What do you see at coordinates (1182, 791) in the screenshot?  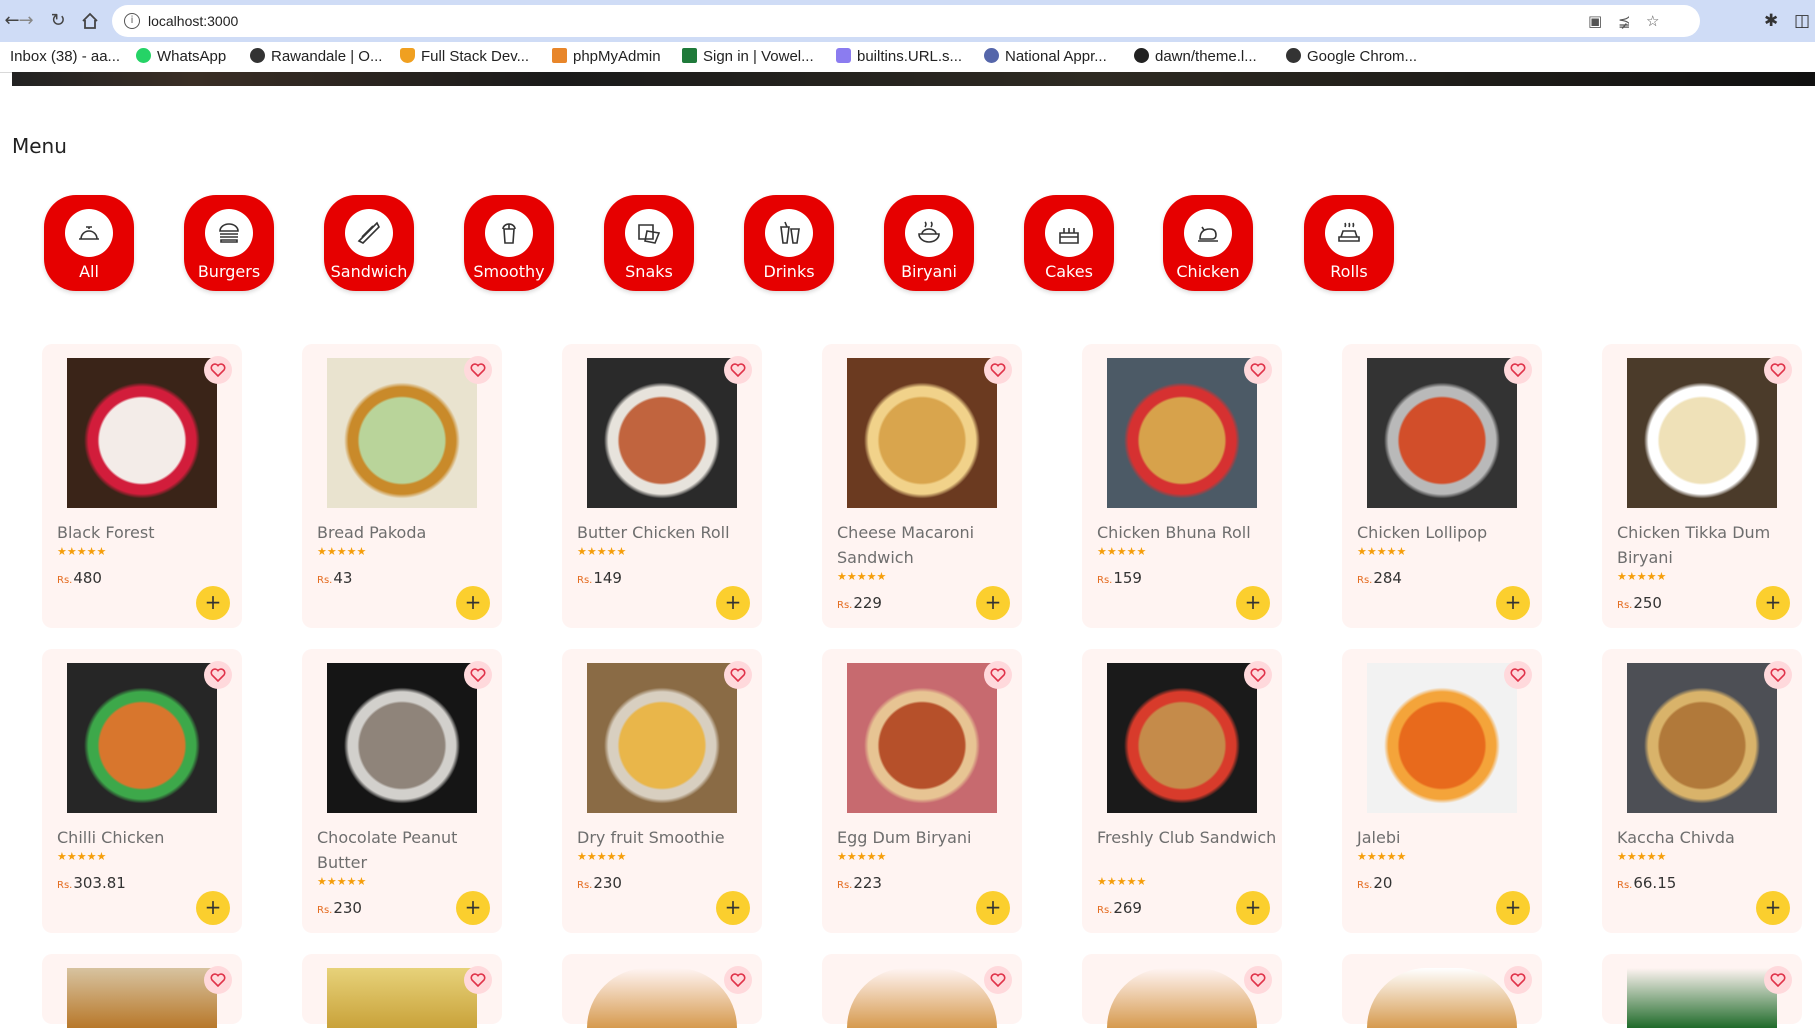 I see `product-card: Freshly Club Sandwich ★★★★★ Rs.269 +` at bounding box center [1182, 791].